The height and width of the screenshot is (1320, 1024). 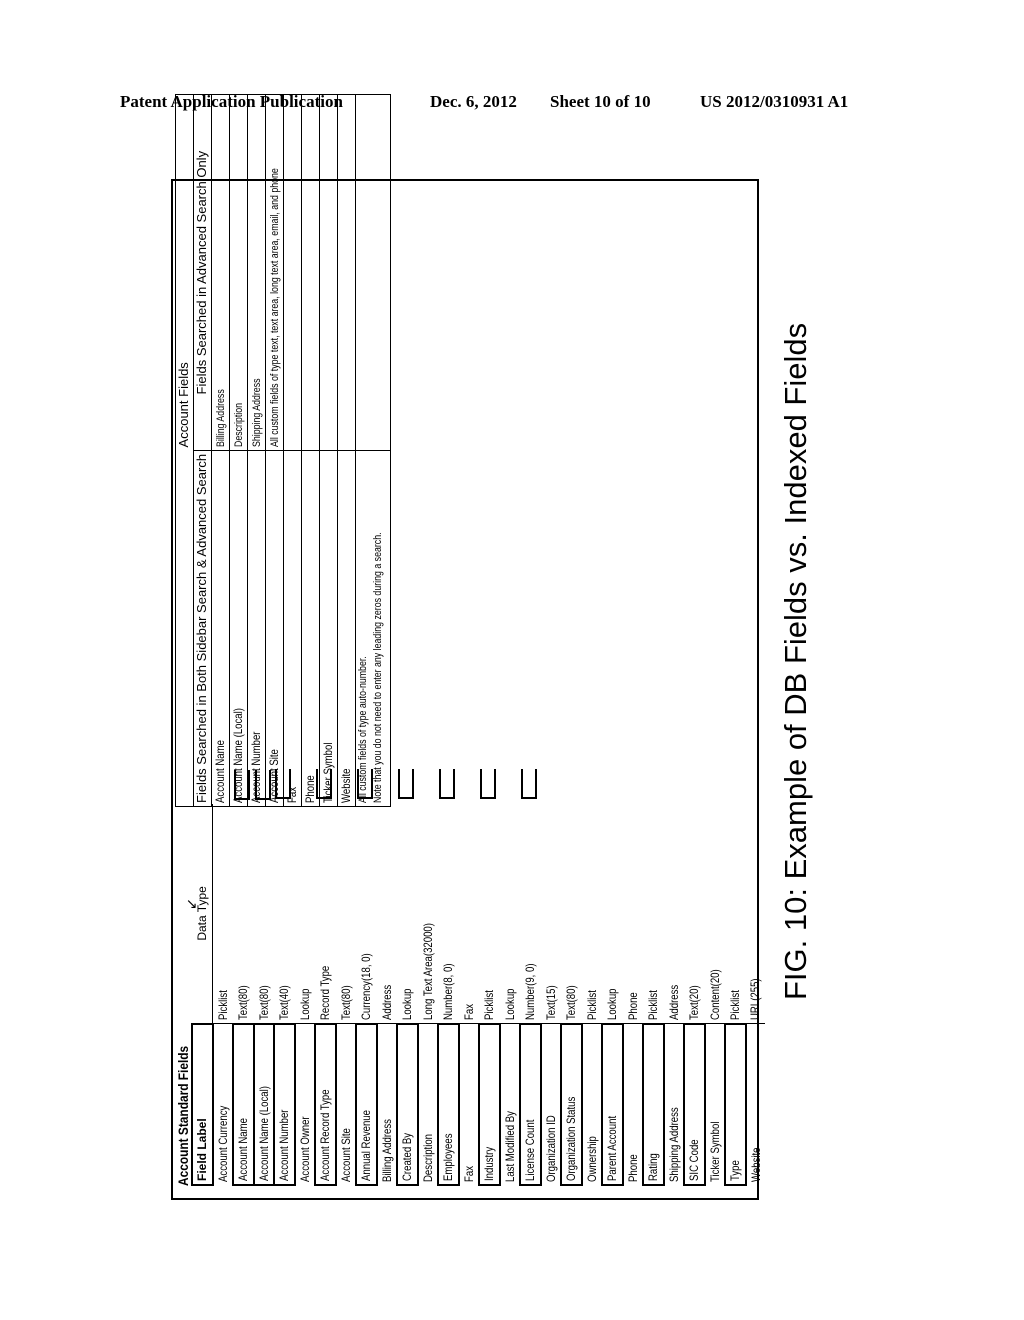 I want to click on data-type: Long Text Area(32000), so click(x=427, y=914).